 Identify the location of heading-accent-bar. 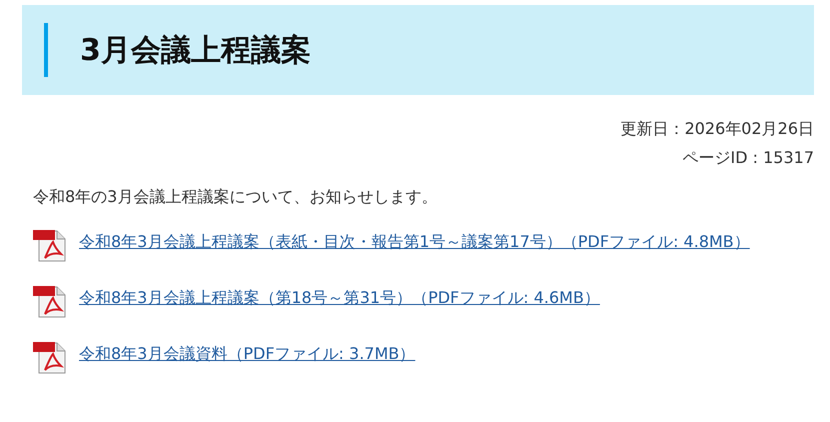
(46, 50).